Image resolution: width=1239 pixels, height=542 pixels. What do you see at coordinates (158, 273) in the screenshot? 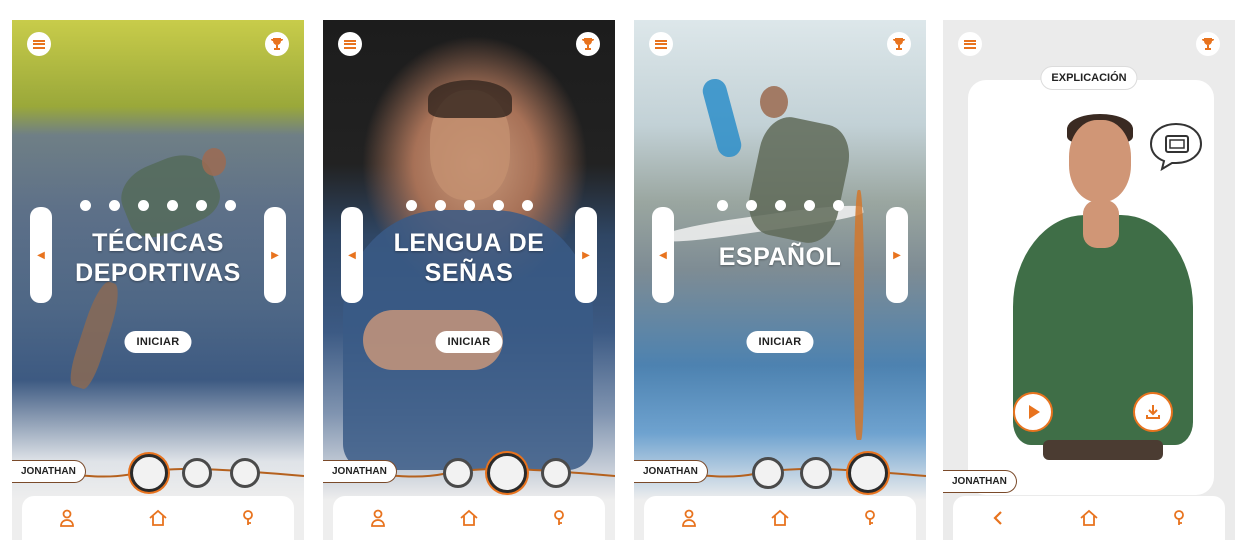
I see `course-title-line-2: DEPORTIVAS` at bounding box center [158, 273].